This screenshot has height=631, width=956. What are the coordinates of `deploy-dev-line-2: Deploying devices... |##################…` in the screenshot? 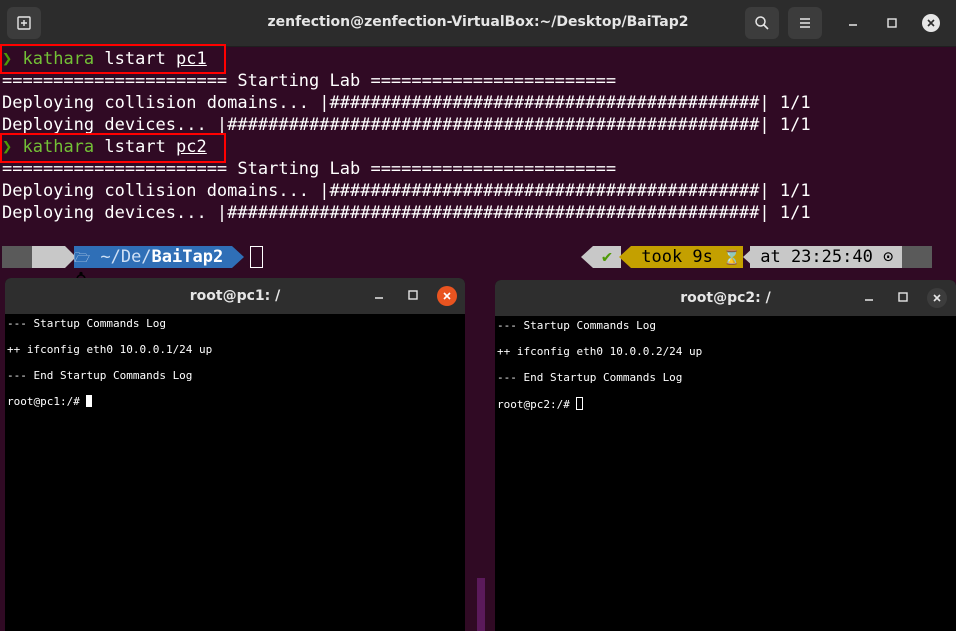 It's located at (406, 213).